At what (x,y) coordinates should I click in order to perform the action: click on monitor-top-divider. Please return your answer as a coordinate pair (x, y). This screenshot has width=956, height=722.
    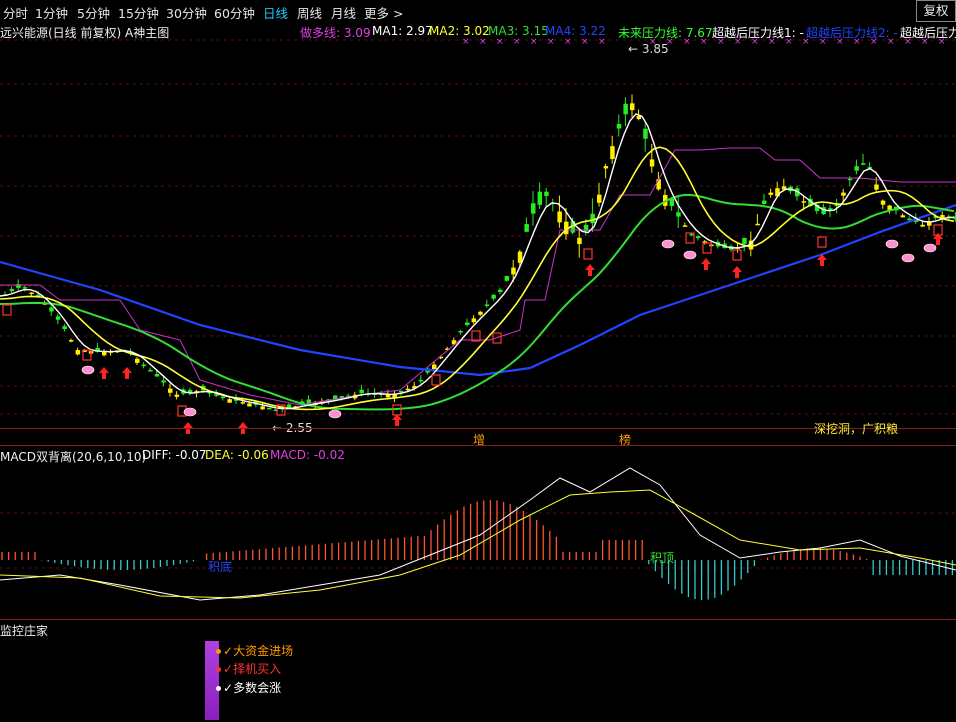
    Looking at the image, I should click on (478, 619).